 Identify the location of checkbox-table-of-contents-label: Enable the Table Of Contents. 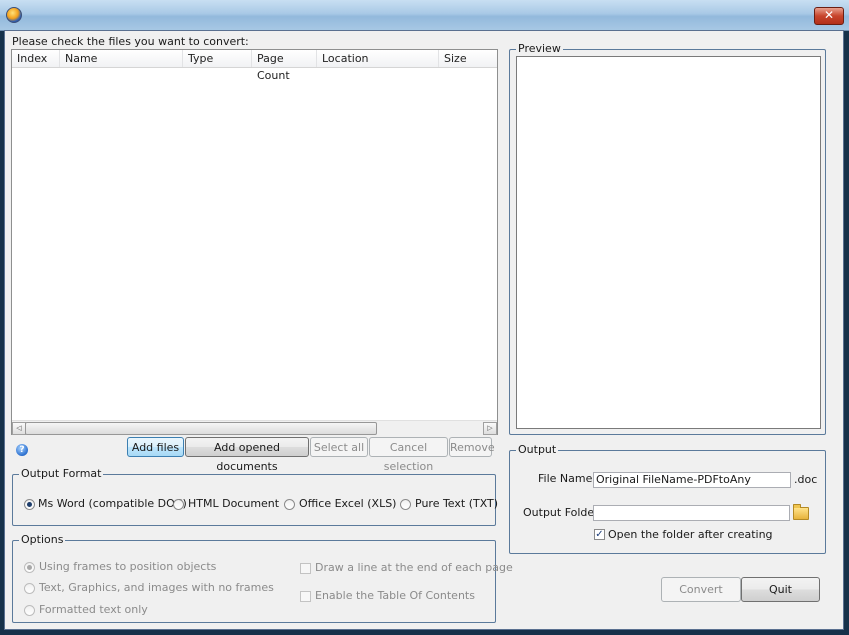
(395, 595).